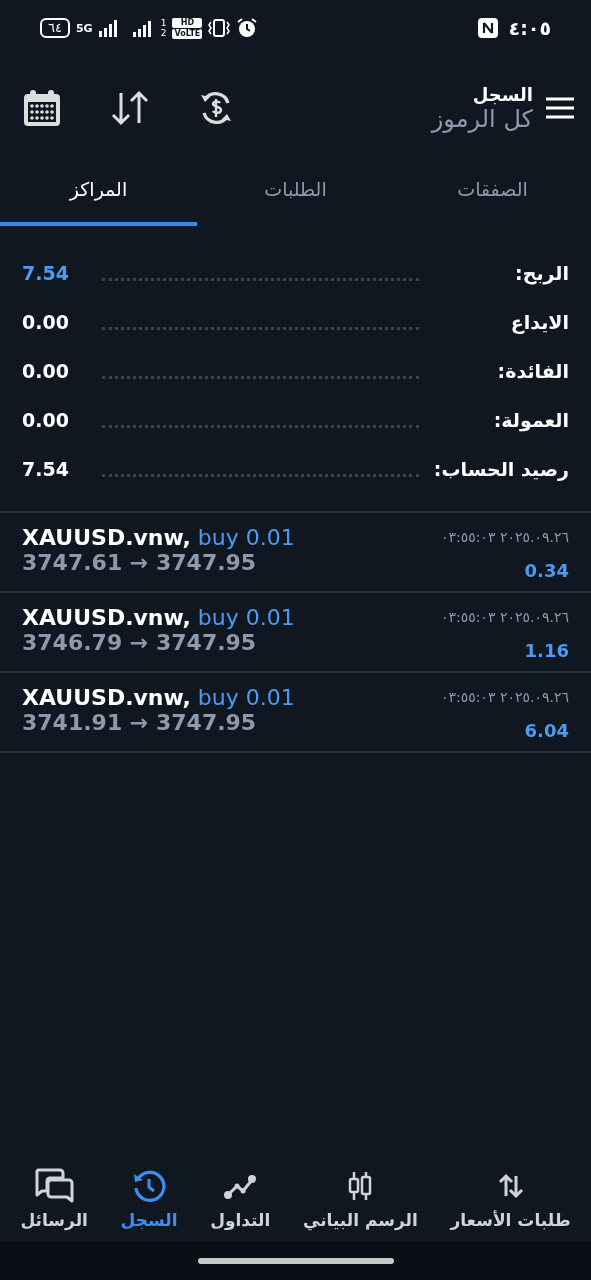 This screenshot has width=591, height=1280. Describe the element at coordinates (492, 196) in the screenshot. I see `tab: الصفقات` at that location.